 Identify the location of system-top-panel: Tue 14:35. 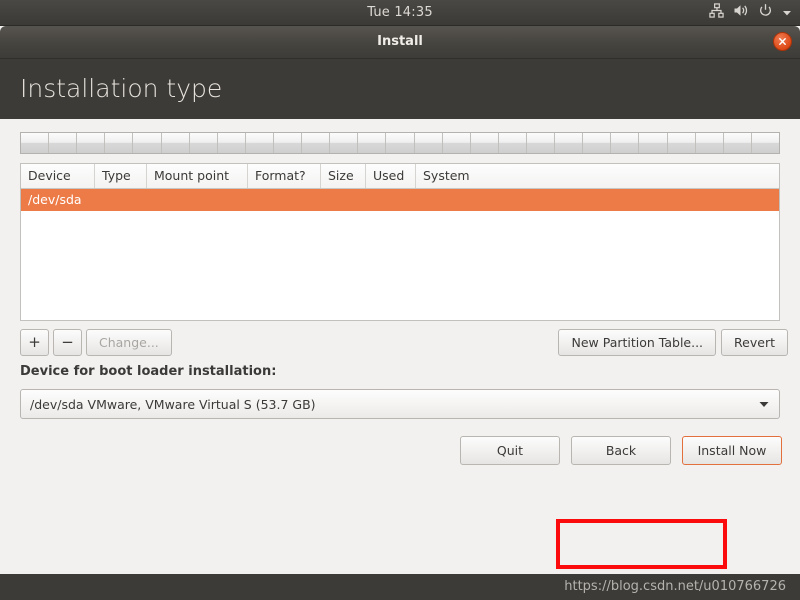
(400, 13).